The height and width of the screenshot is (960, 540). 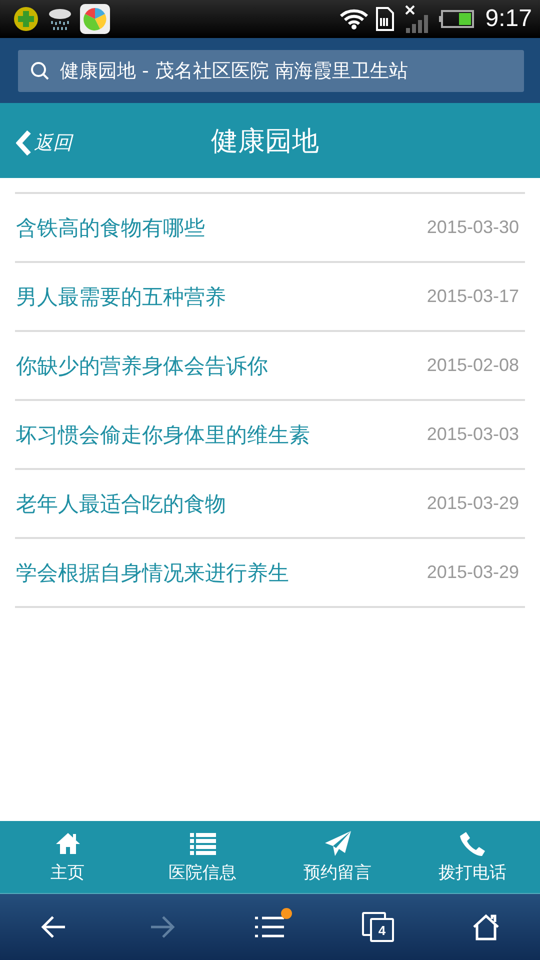 What do you see at coordinates (270, 927) in the screenshot?
I see `menu-icon` at bounding box center [270, 927].